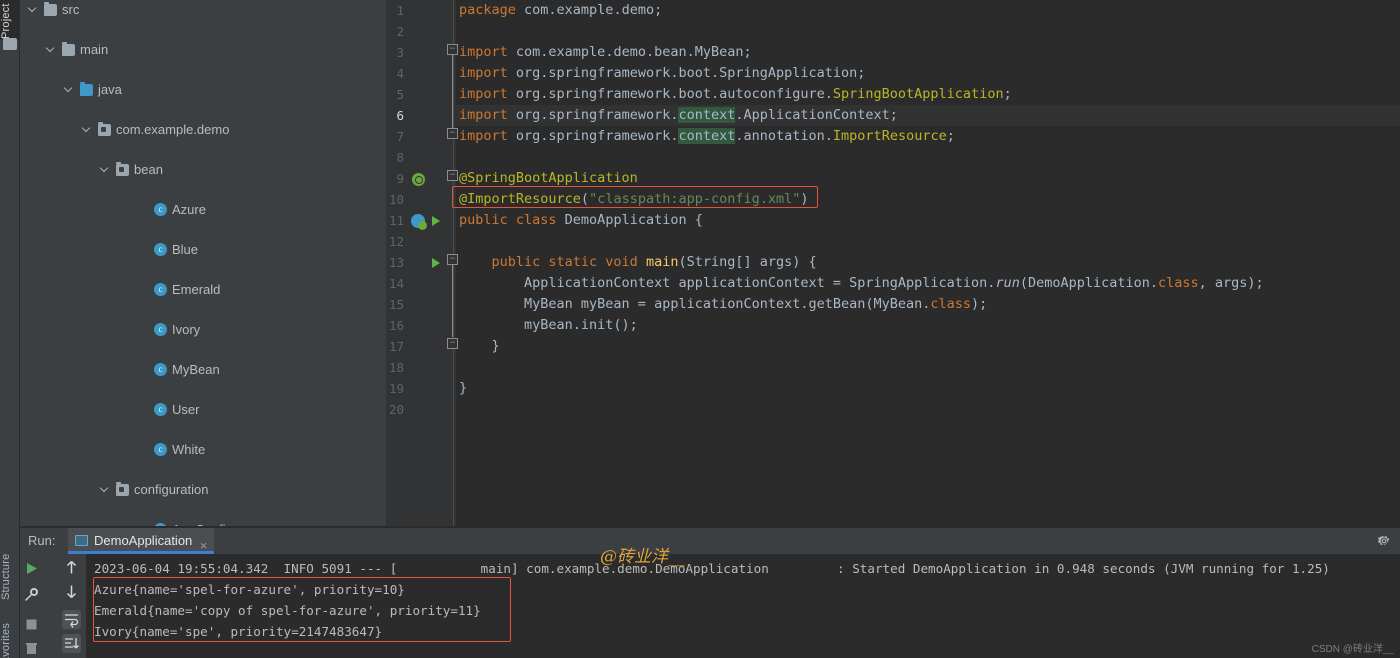  I want to click on project-folder-icon, so click(10, 44).